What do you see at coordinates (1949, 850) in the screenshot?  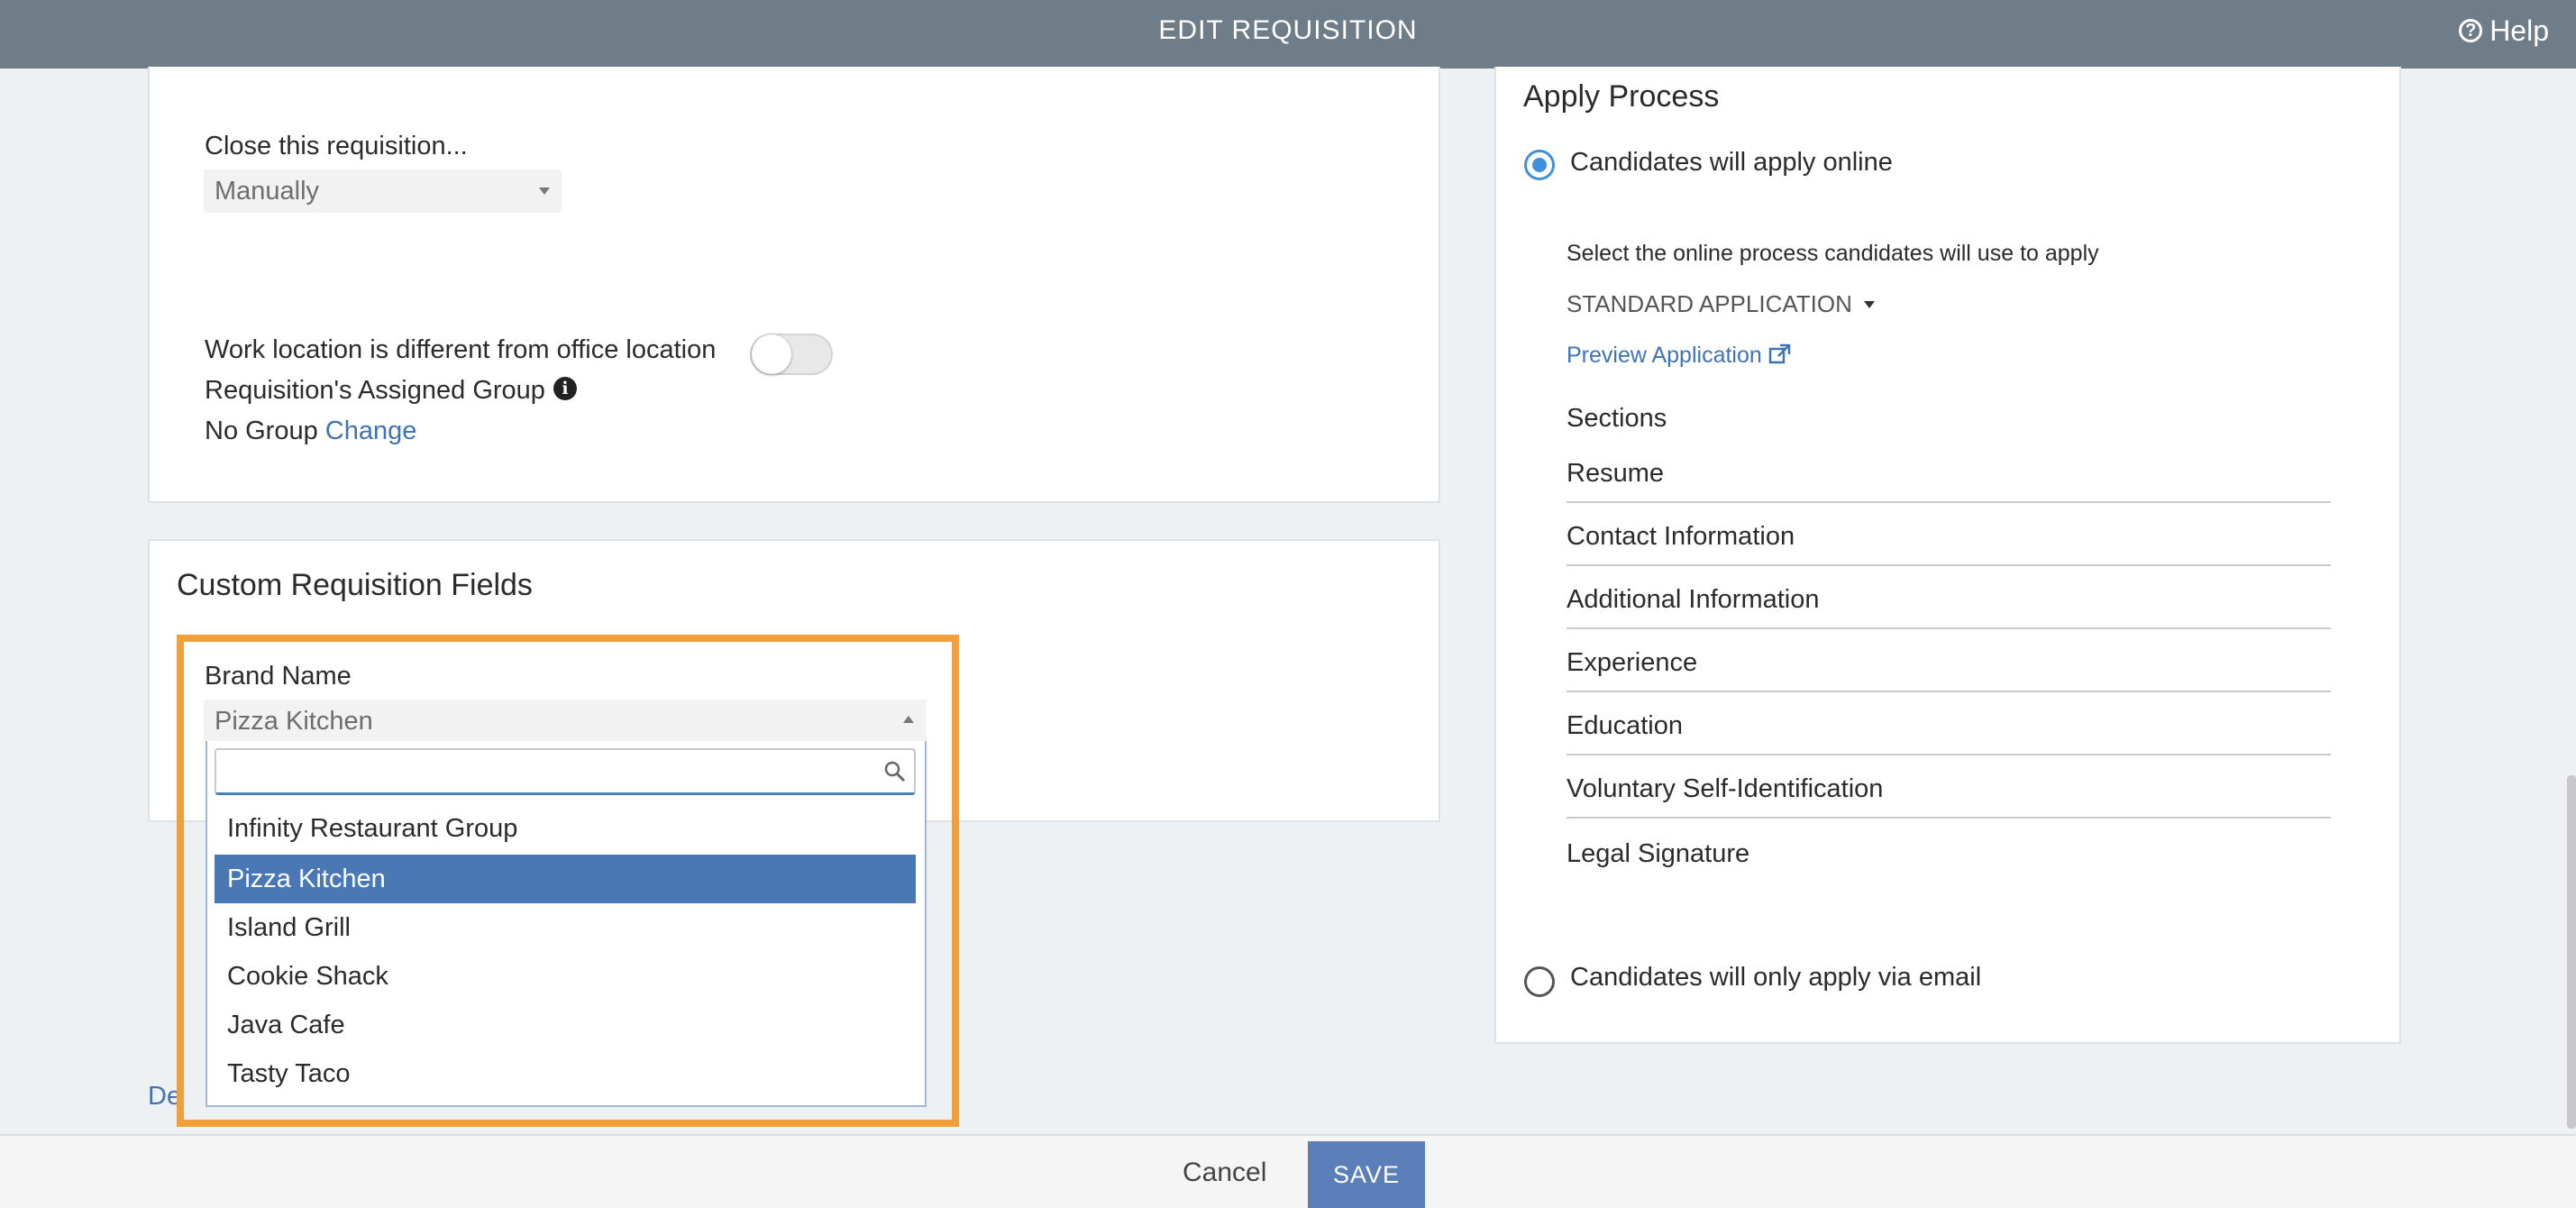 I see `section-row: Legal Signature` at bounding box center [1949, 850].